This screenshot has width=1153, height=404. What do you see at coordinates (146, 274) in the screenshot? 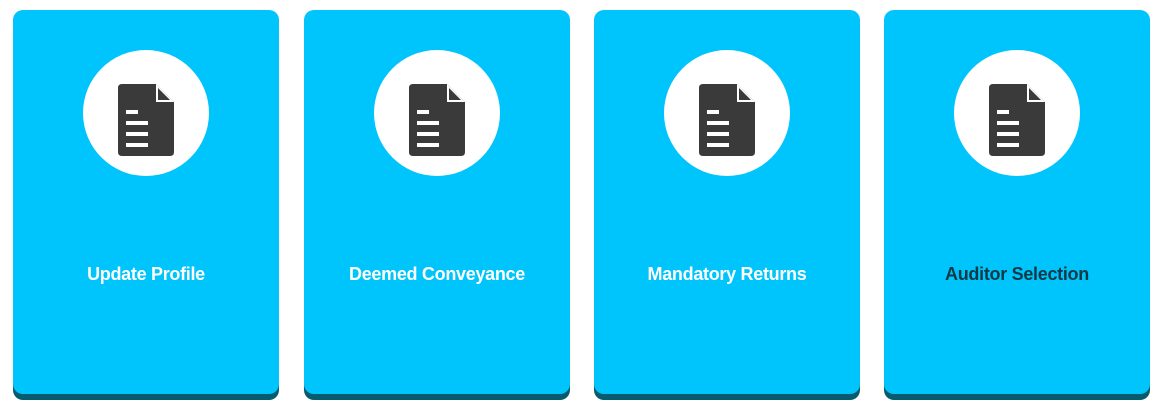
I see `card-label: Update Profile` at bounding box center [146, 274].